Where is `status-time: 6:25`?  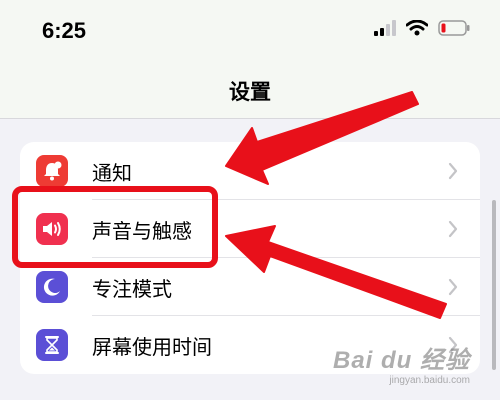
status-time: 6:25 is located at coordinates (64, 30).